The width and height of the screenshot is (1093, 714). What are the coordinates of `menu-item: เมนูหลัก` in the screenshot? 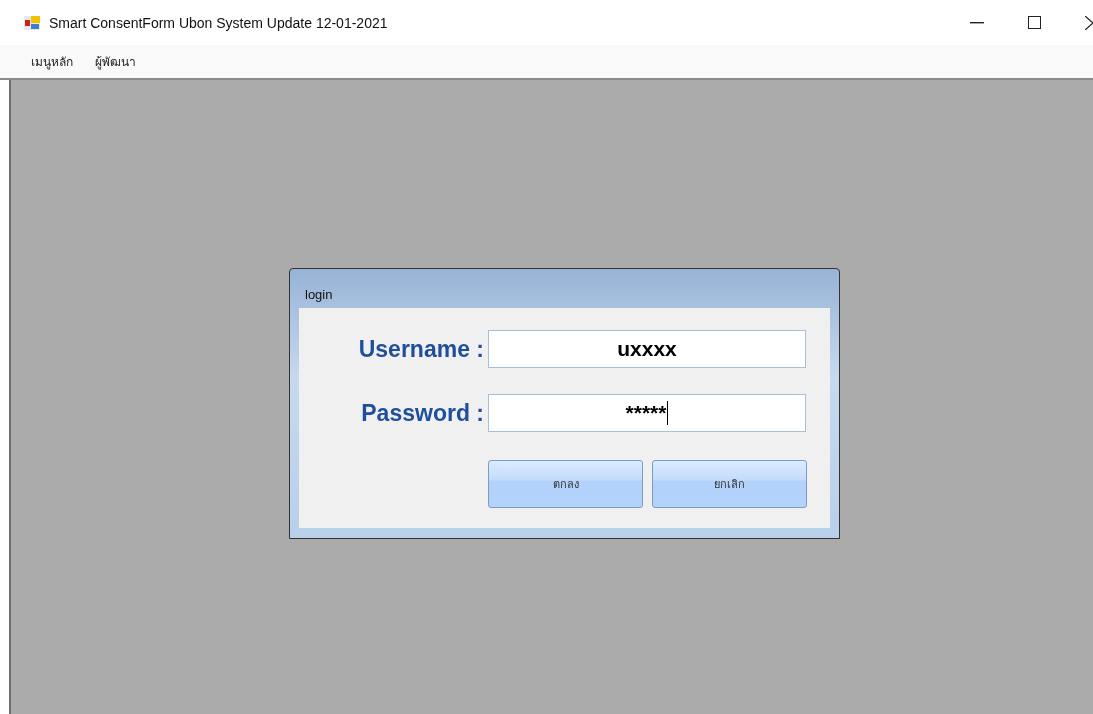 It's located at (52, 61).